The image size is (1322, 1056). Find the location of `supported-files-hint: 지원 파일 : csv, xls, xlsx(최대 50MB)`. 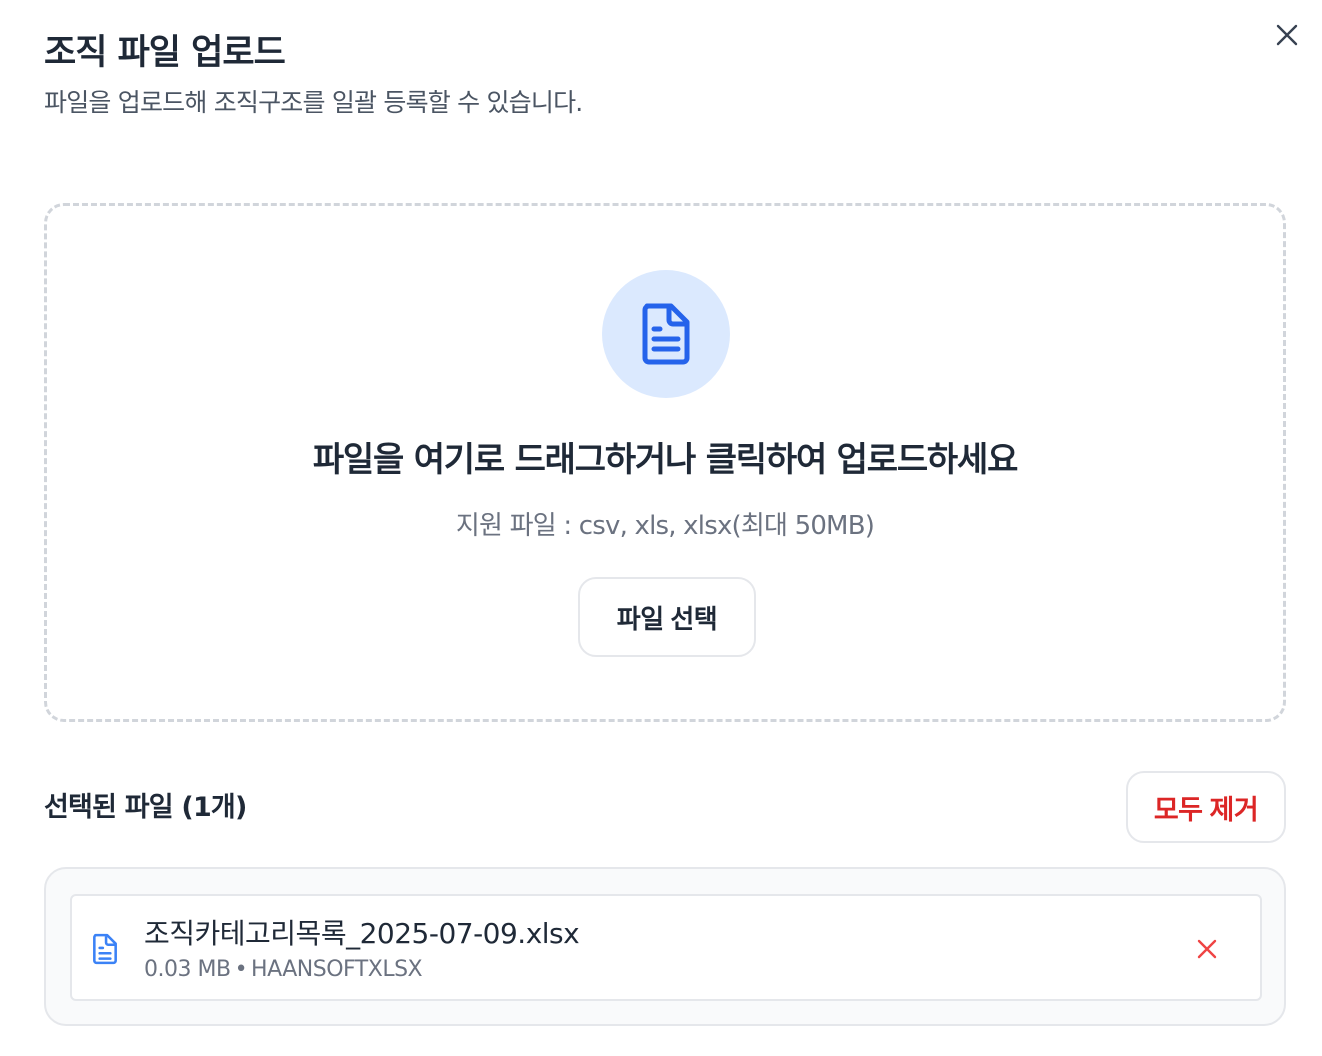

supported-files-hint: 지원 파일 : csv, xls, xlsx(최대 50MB) is located at coordinates (665, 526).